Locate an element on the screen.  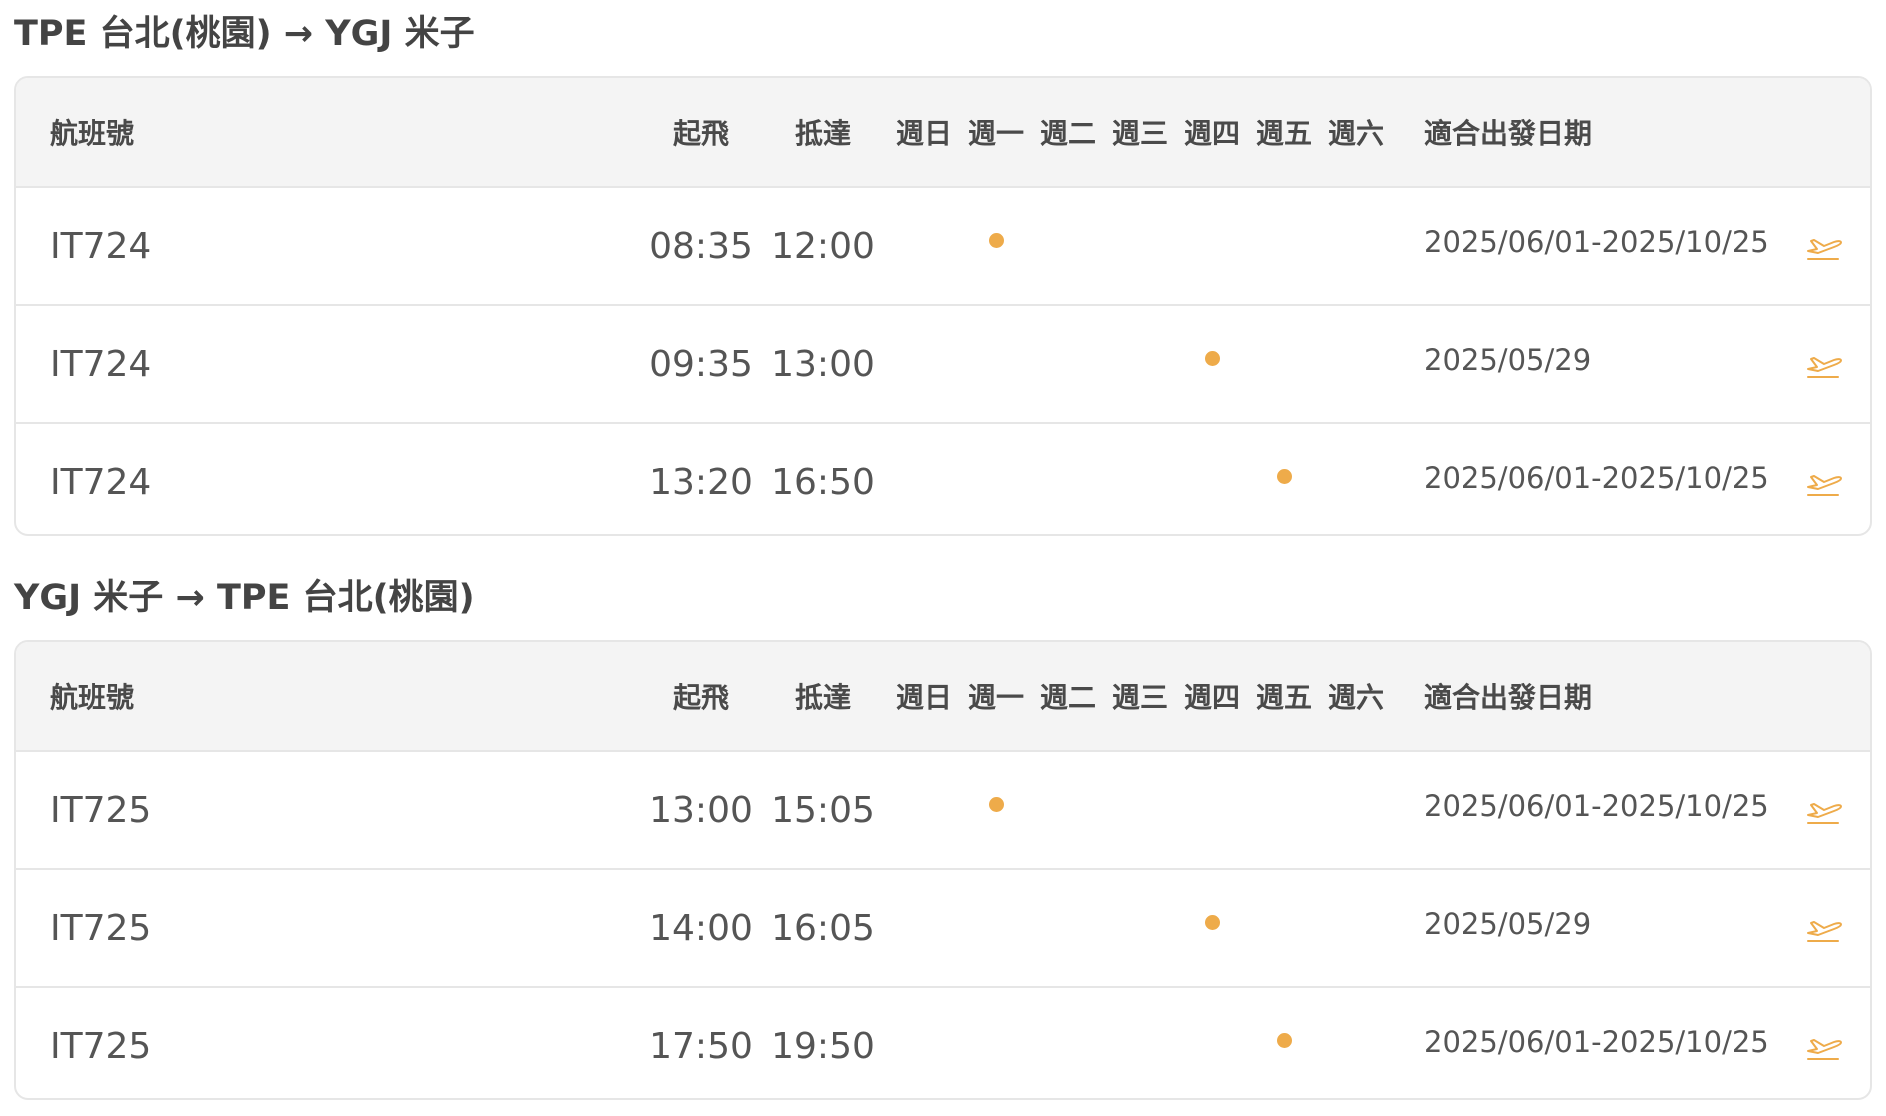
table-row: IT724 09:35 13:00 2025/05/29 is located at coordinates (943, 365).